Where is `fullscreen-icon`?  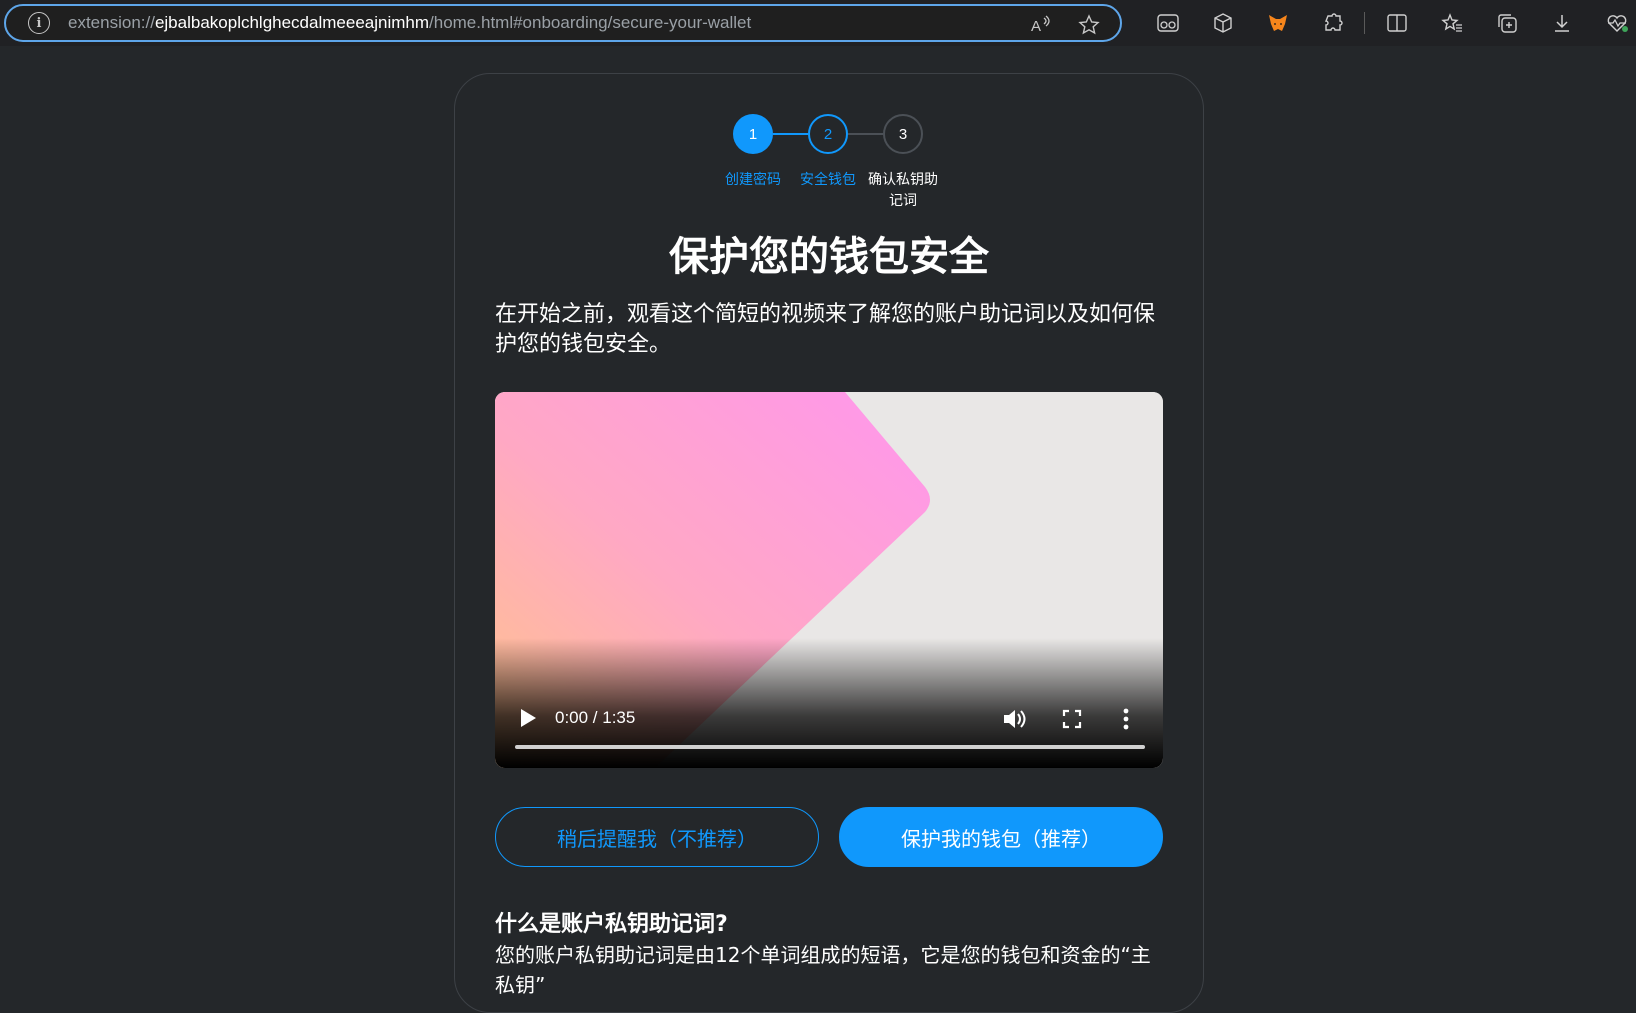
fullscreen-icon is located at coordinates (1072, 719).